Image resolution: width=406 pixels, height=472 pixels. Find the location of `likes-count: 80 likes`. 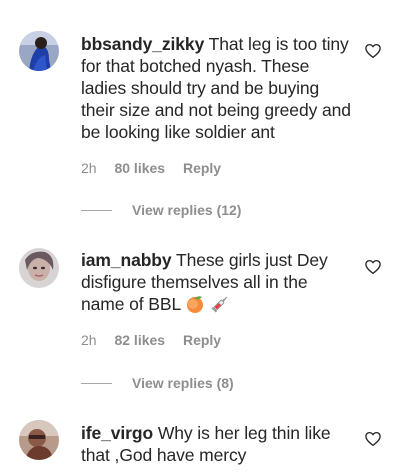

likes-count: 80 likes is located at coordinates (139, 168).